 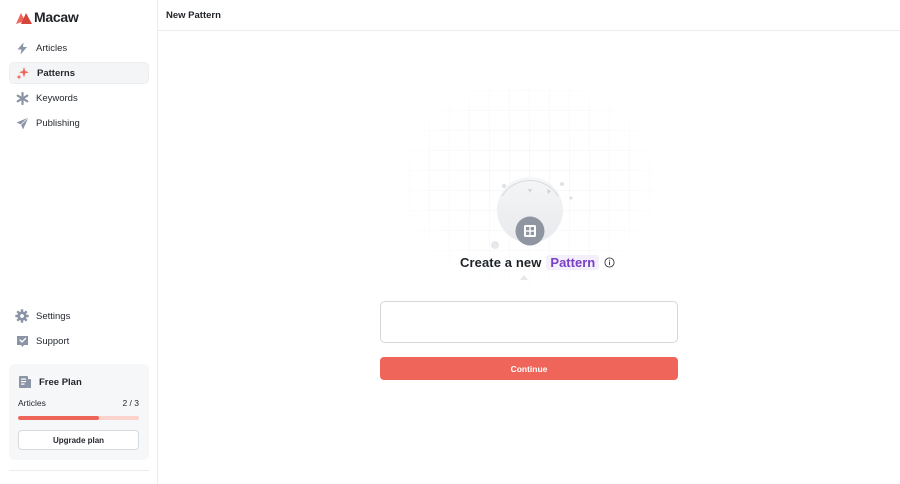 I want to click on sidebar-item-patterns: Patterns, so click(x=79, y=73).